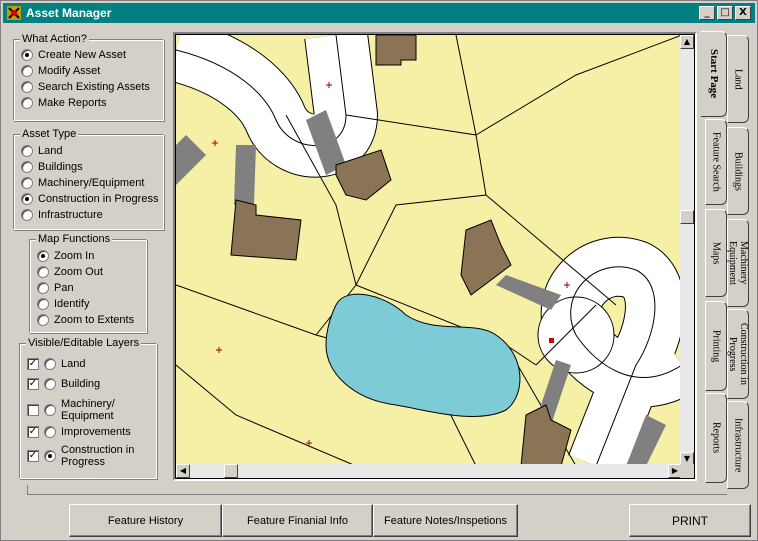 The height and width of the screenshot is (541, 758). What do you see at coordinates (377, 490) in the screenshot?
I see `tab-panel-border` at bounding box center [377, 490].